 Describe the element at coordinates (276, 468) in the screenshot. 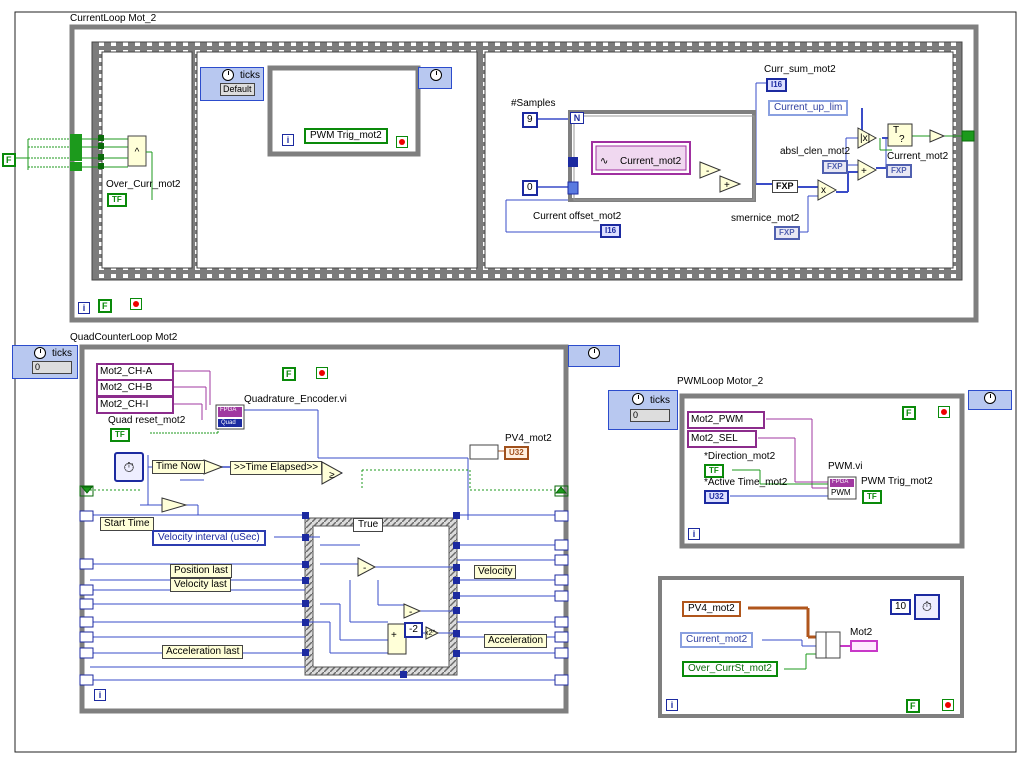

I see `time-elapsed-node: >>Time Elapsed>>` at that location.